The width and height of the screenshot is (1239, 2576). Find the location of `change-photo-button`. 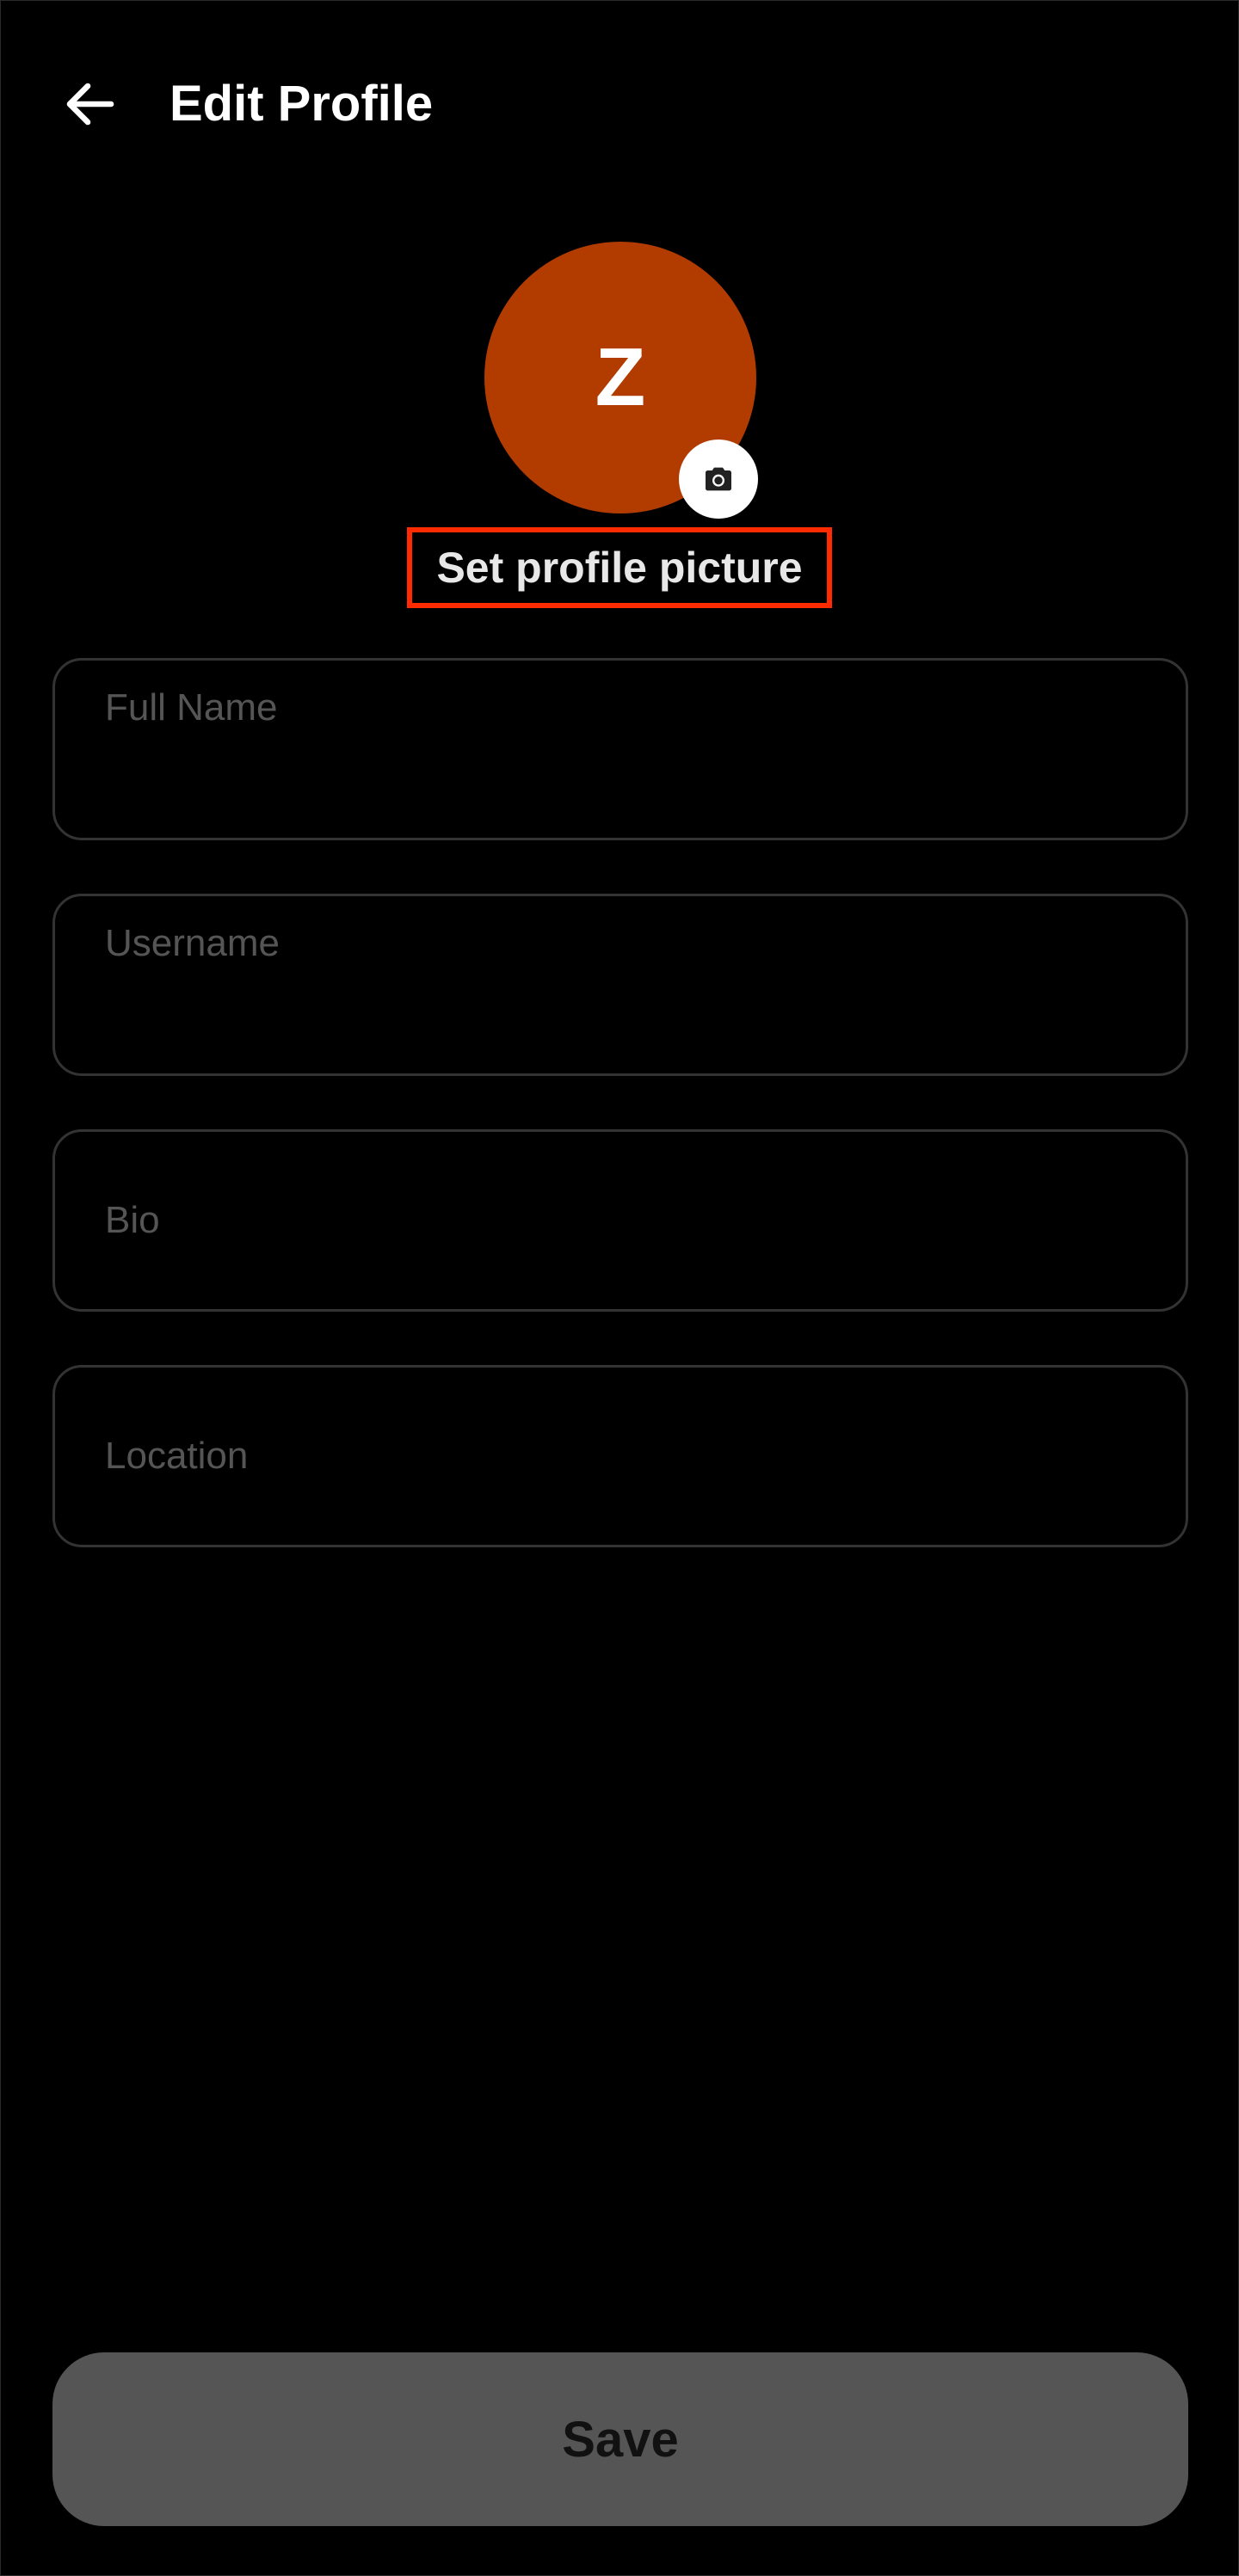

change-photo-button is located at coordinates (718, 479).